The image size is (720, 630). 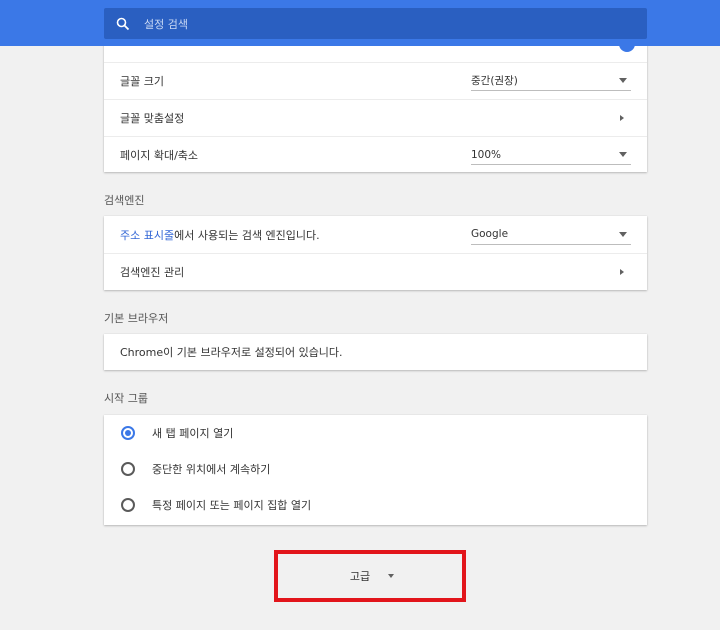 What do you see at coordinates (152, 272) in the screenshot?
I see `manage-search-engines-label: 검색엔진 관리` at bounding box center [152, 272].